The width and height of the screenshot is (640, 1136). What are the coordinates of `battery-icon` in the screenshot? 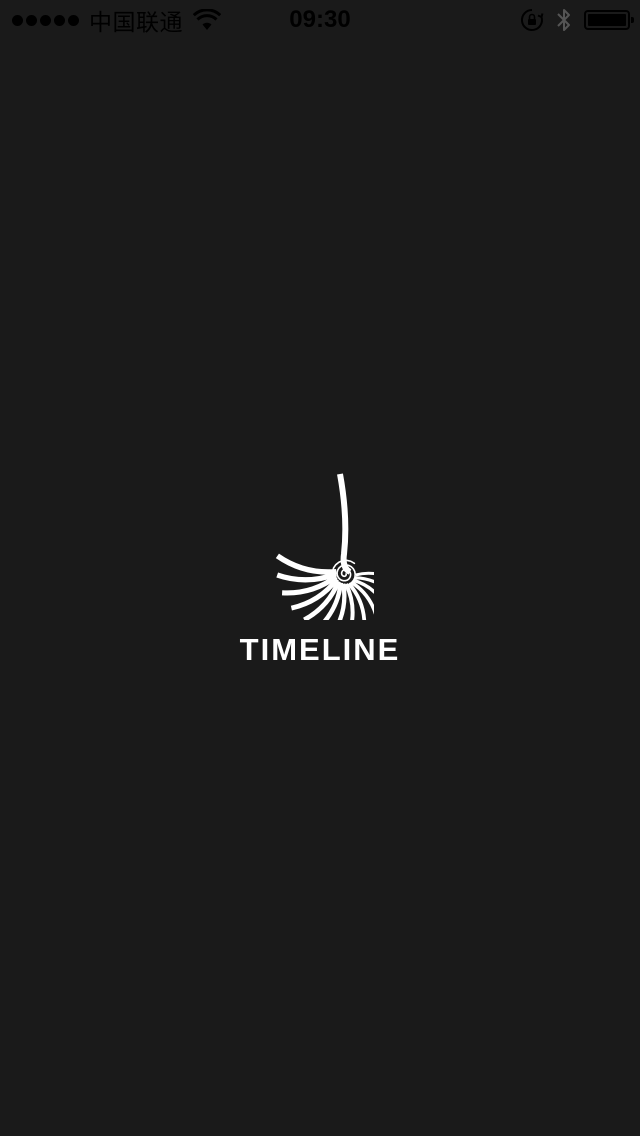 It's located at (609, 20).